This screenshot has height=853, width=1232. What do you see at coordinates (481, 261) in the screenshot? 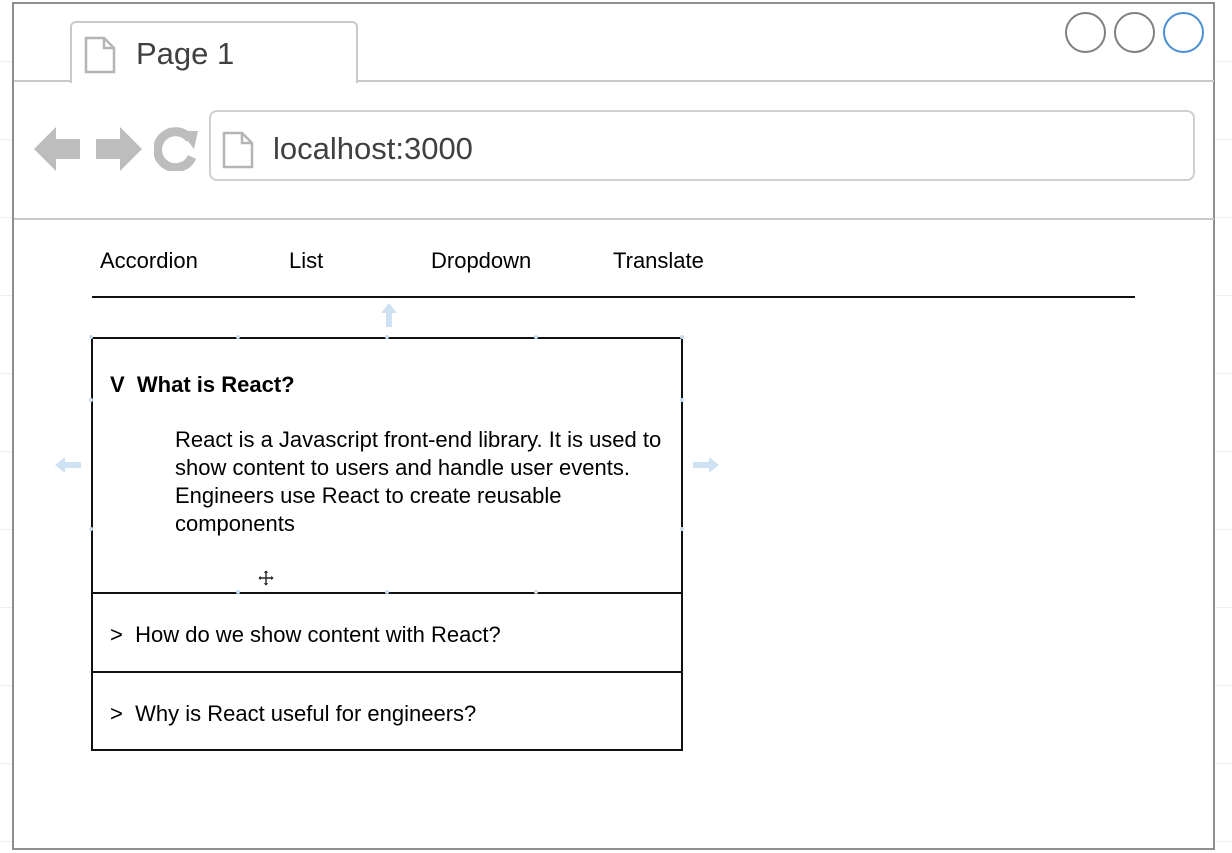
I see `nav-link-dropdown: Dropdown` at bounding box center [481, 261].